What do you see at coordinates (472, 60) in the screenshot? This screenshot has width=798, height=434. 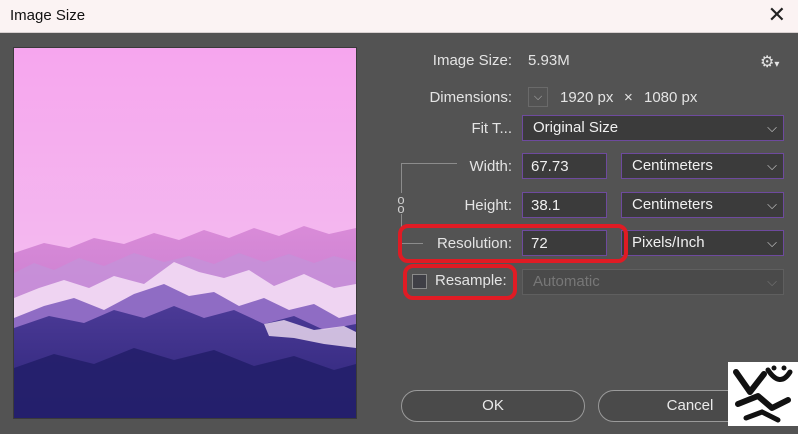 I see `image-size-label: Image Size:` at bounding box center [472, 60].